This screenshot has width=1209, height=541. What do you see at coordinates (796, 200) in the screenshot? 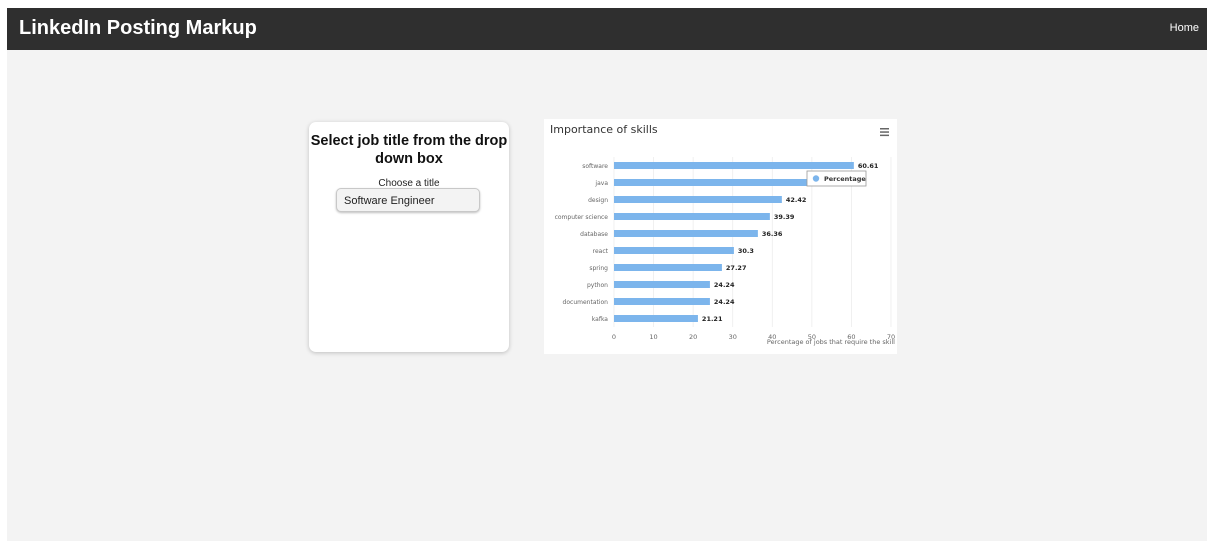
I see `data-label: 42.42` at bounding box center [796, 200].